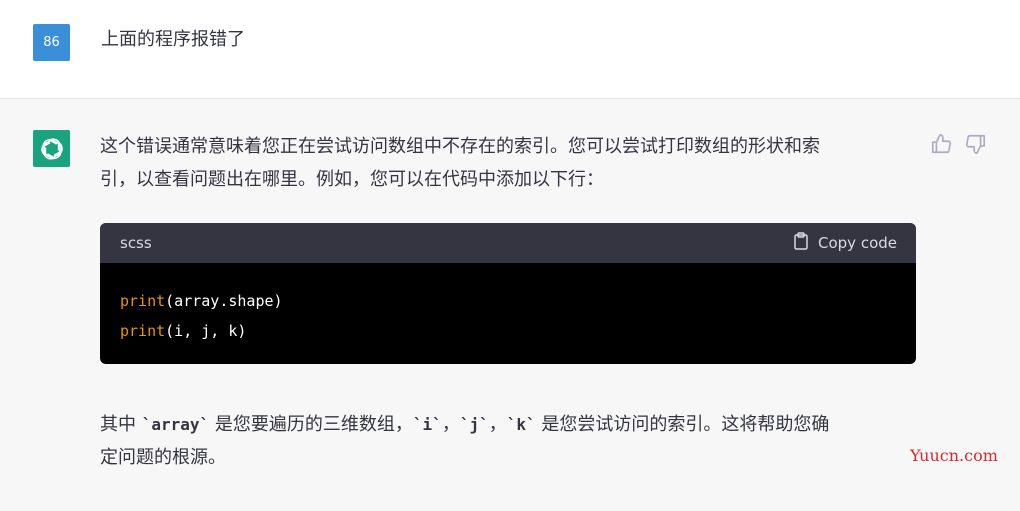 The width and height of the screenshot is (1020, 511). Describe the element at coordinates (954, 455) in the screenshot. I see `watermark: Yuucn.com` at that location.